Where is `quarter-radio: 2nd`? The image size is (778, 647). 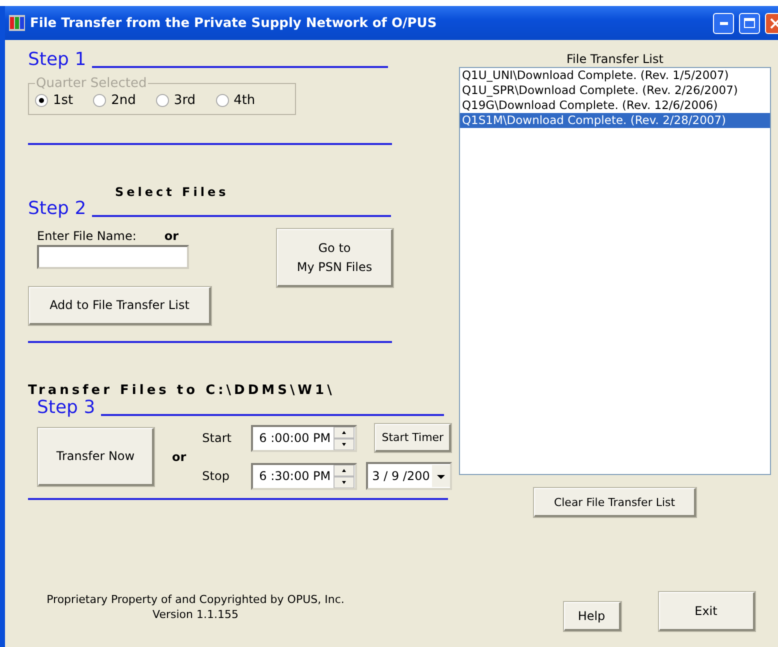
quarter-radio: 2nd is located at coordinates (114, 100).